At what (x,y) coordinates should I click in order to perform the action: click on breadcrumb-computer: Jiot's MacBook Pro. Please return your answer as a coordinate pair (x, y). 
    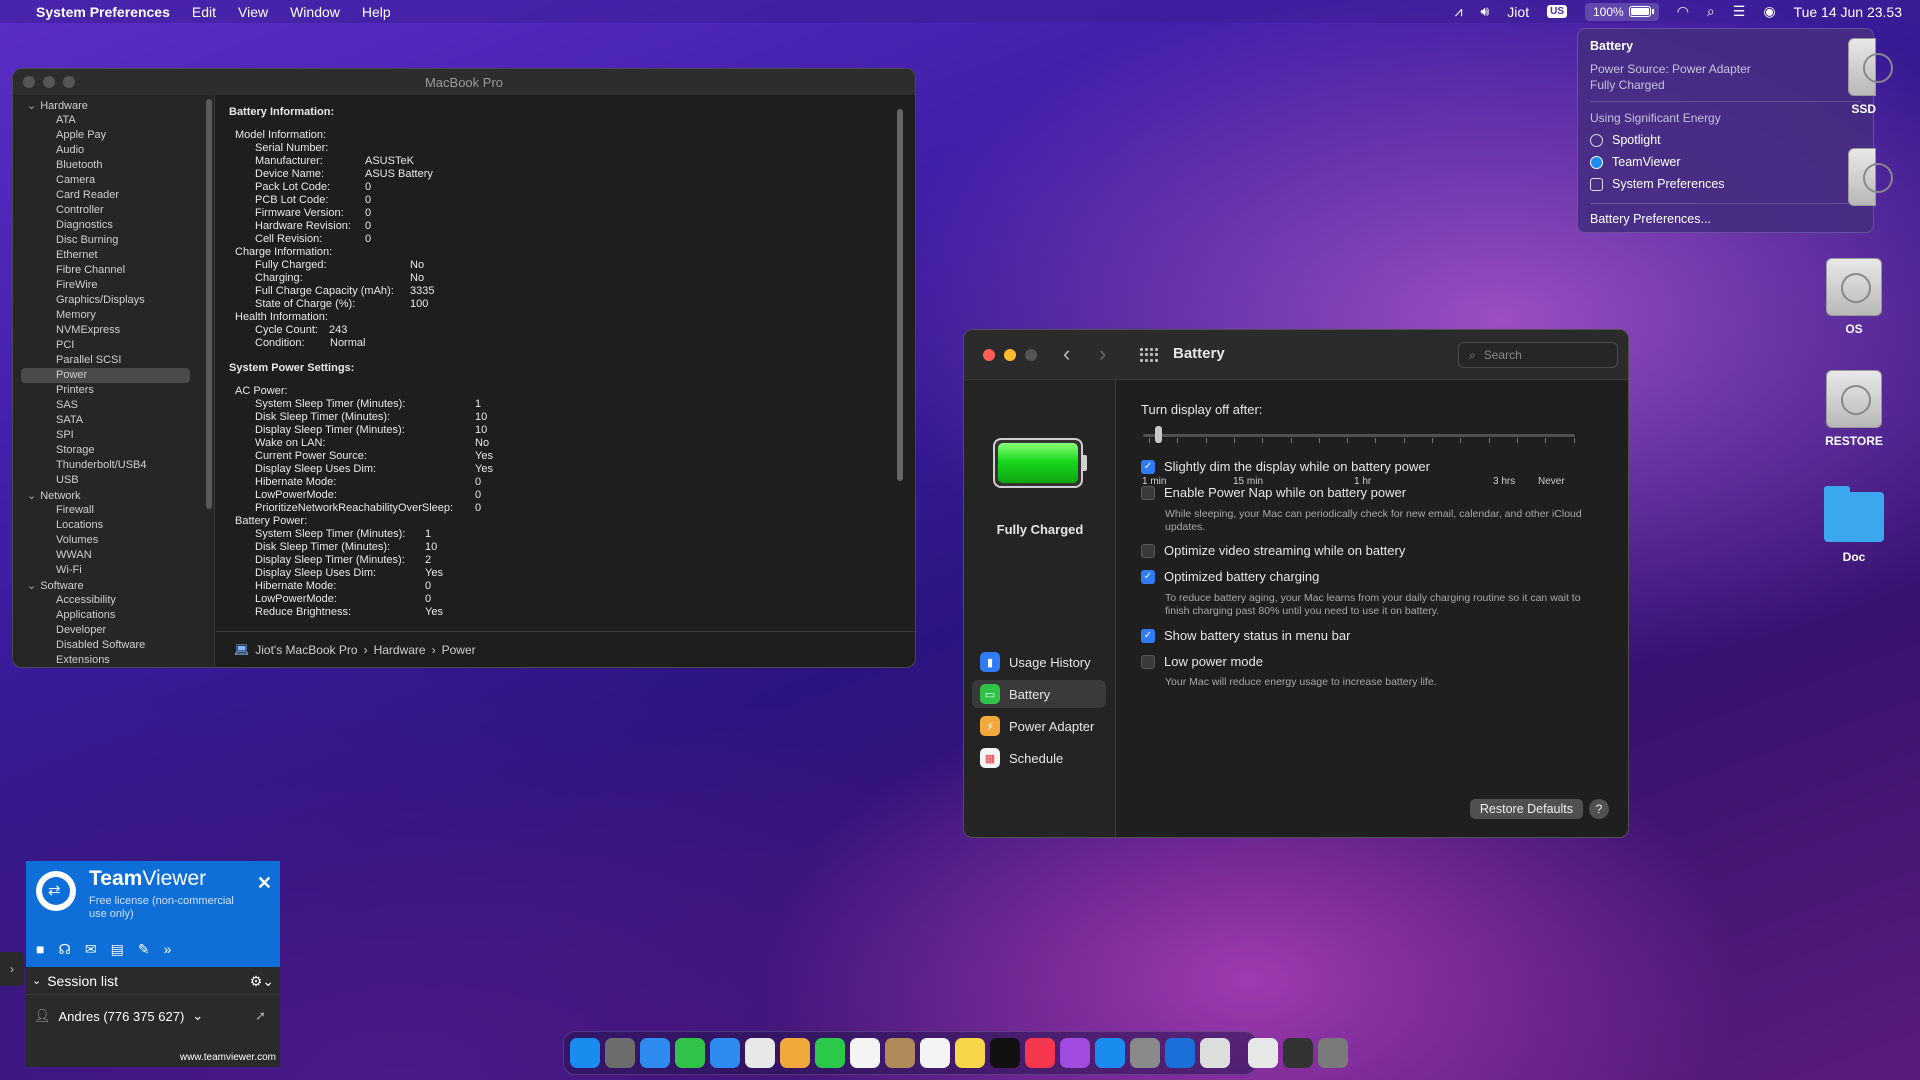
    Looking at the image, I should click on (306, 650).